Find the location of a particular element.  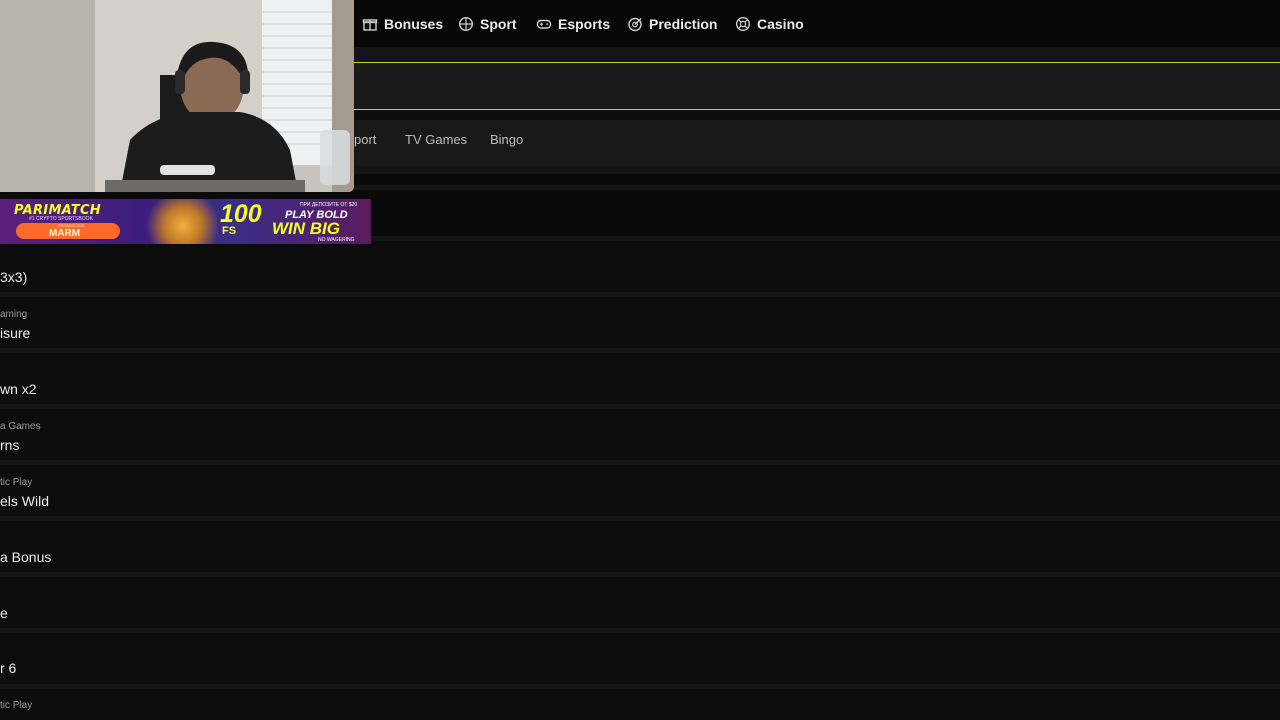

game-provider: aming is located at coordinates (14, 314).